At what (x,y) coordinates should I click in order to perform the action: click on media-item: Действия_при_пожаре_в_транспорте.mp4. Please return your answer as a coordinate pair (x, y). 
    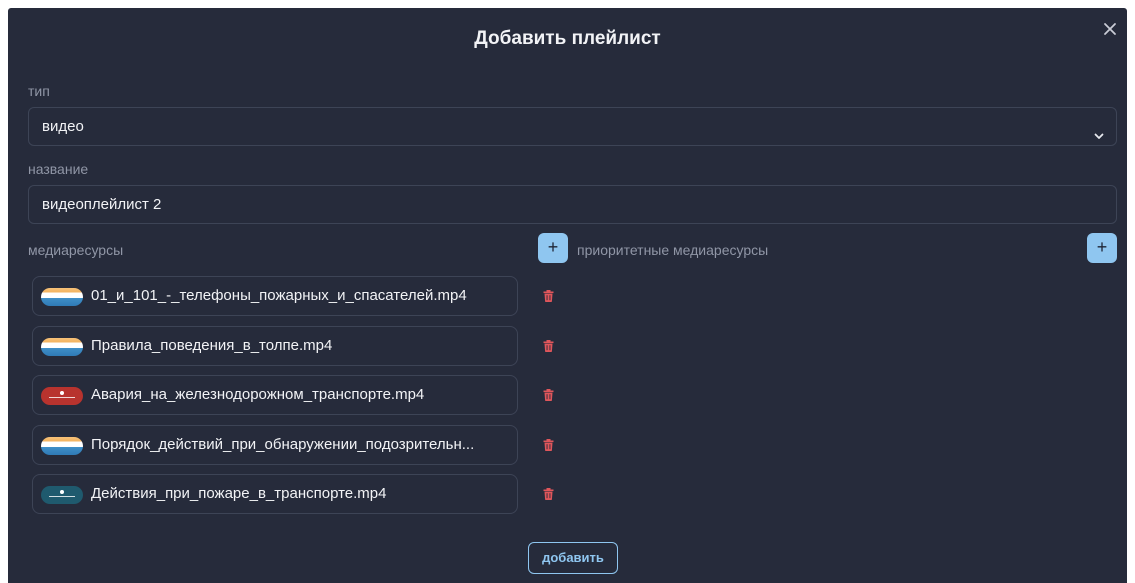
    Looking at the image, I should click on (302, 494).